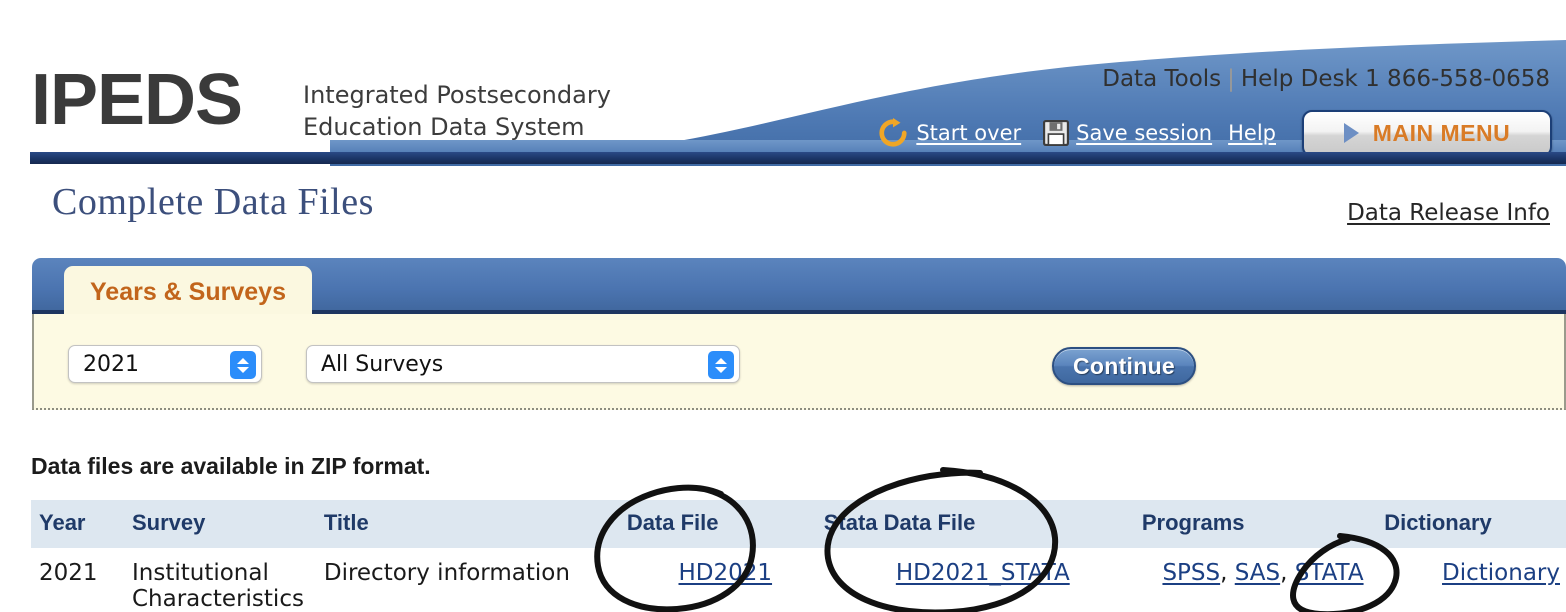 The height and width of the screenshot is (612, 1566). What do you see at coordinates (68, 573) in the screenshot?
I see `cell-year: 2021` at bounding box center [68, 573].